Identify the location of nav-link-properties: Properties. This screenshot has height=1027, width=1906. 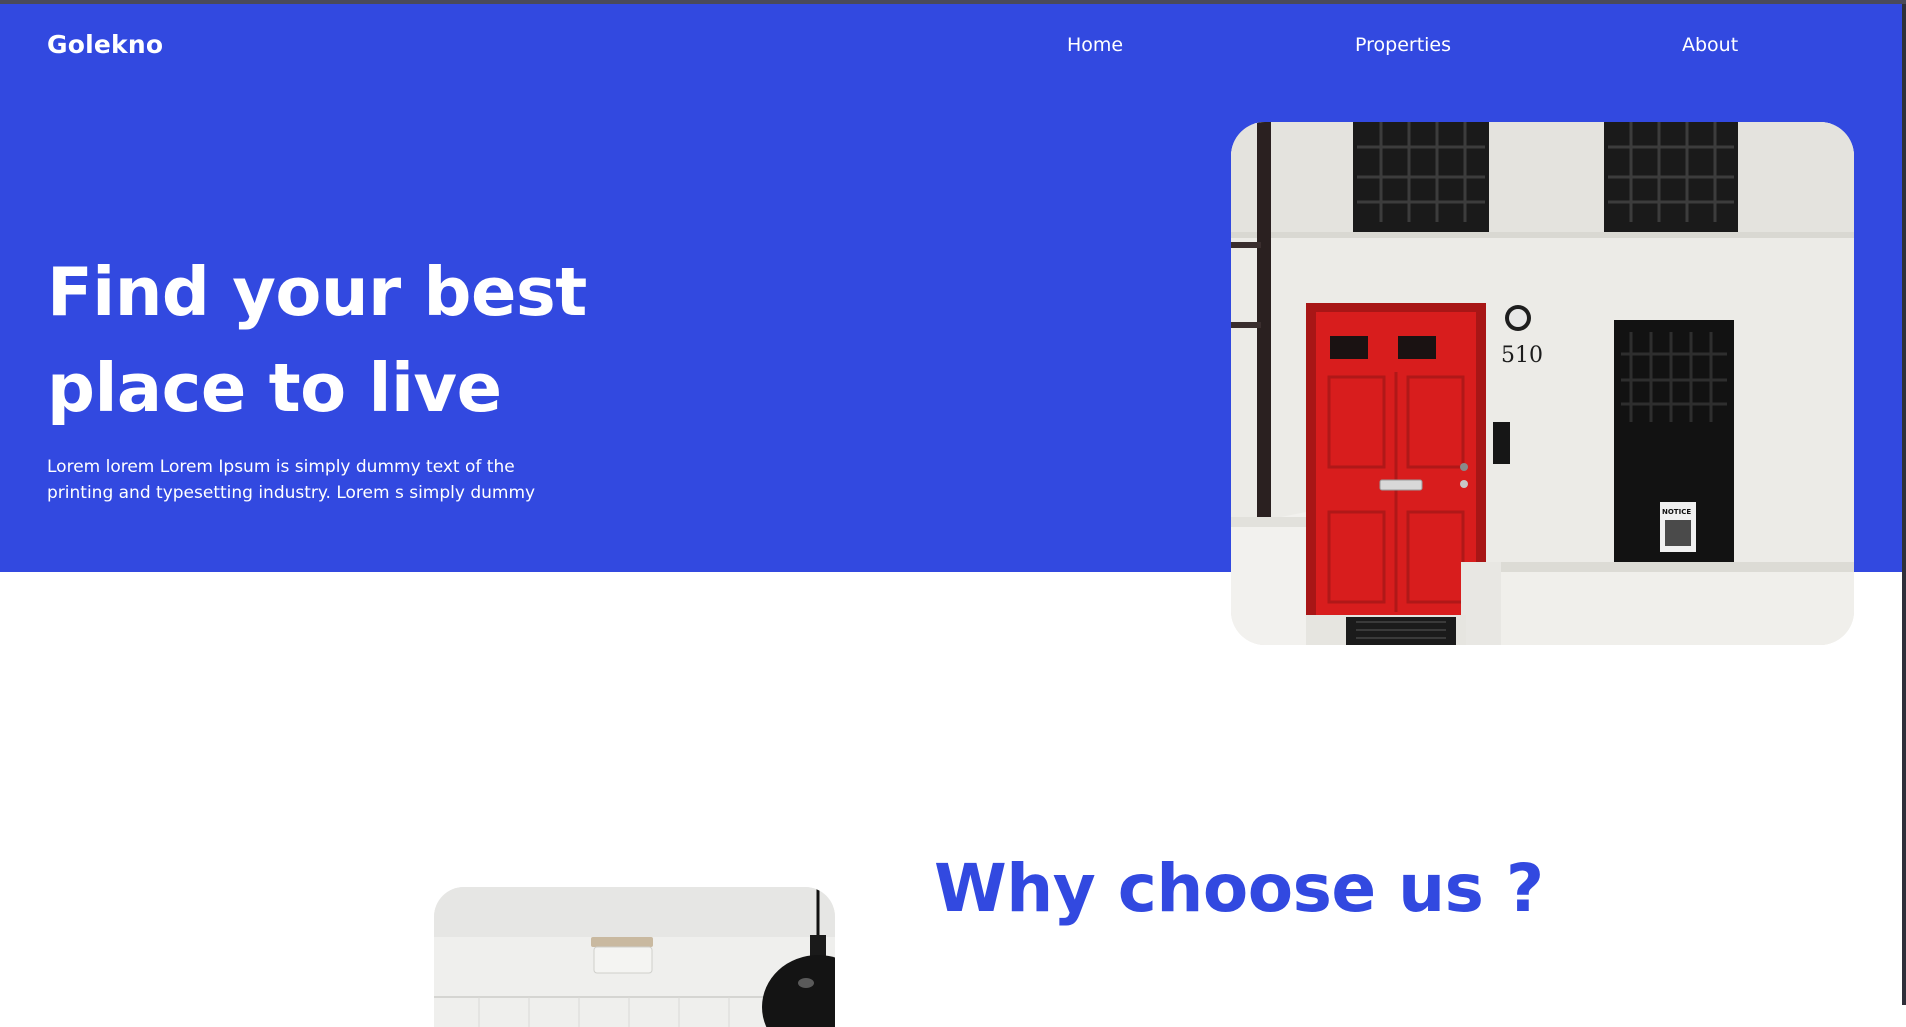
(1403, 45).